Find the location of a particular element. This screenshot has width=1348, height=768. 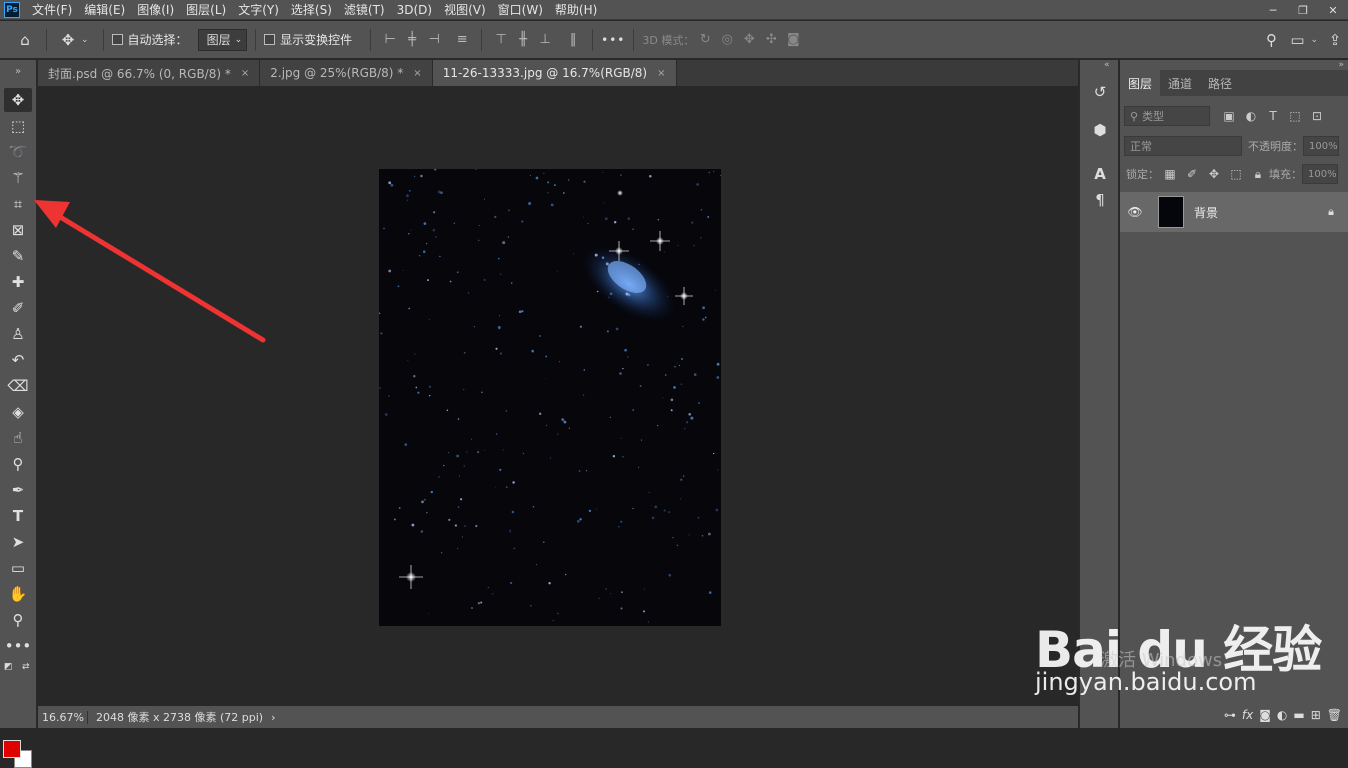

more-tools-icon: ••• is located at coordinates (18, 646).